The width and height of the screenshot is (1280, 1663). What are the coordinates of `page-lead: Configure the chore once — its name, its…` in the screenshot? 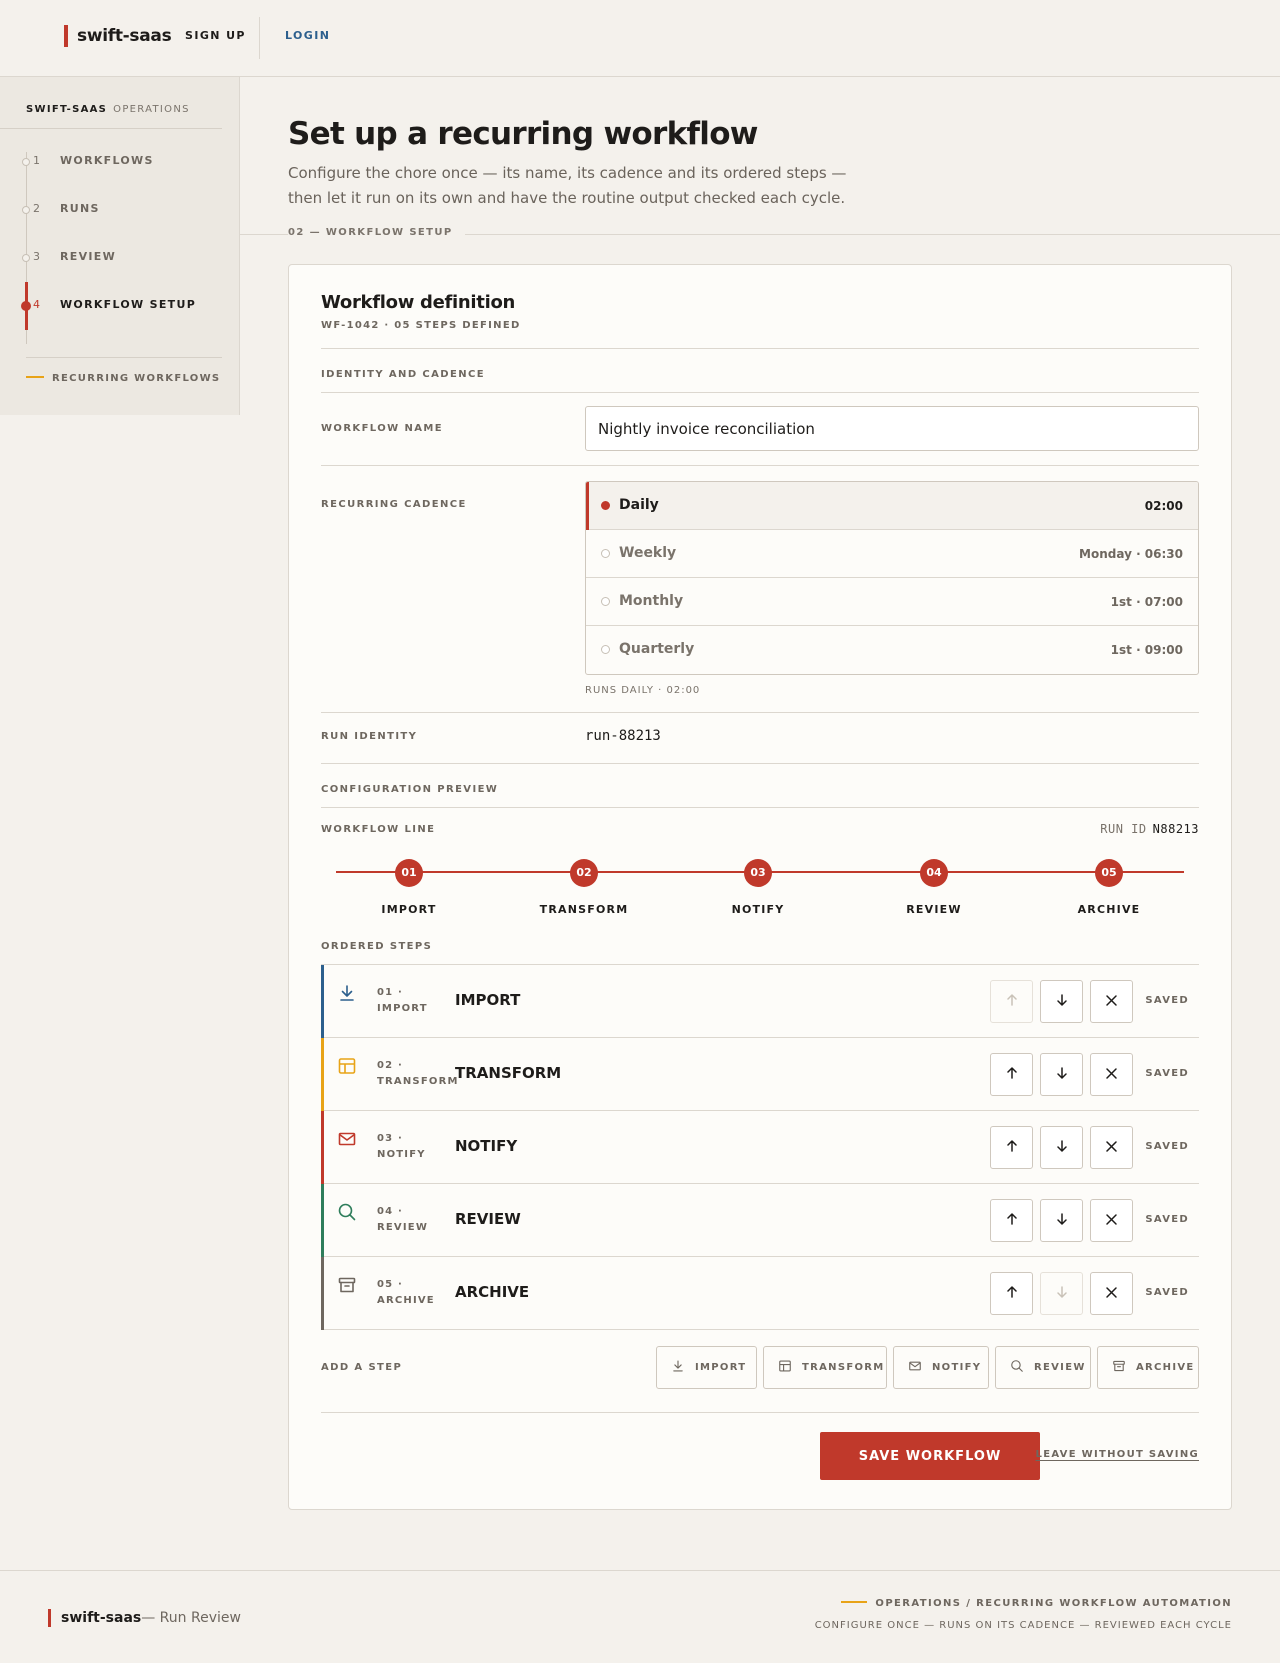 It's located at (567, 185).